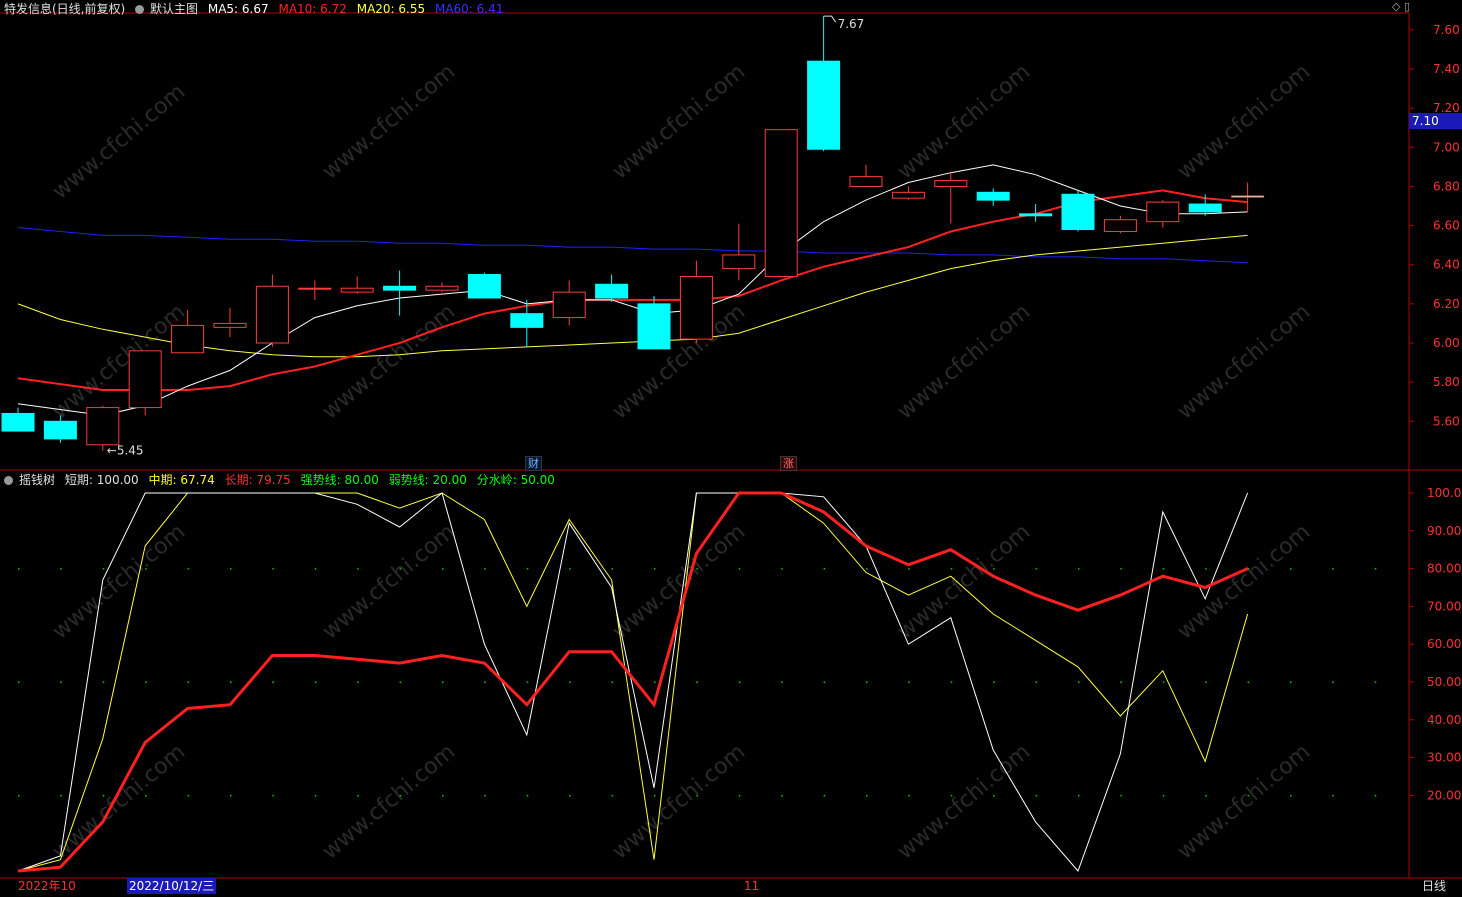  Describe the element at coordinates (1446, 382) in the screenshot. I see `price-tick-label: 5.80` at that location.